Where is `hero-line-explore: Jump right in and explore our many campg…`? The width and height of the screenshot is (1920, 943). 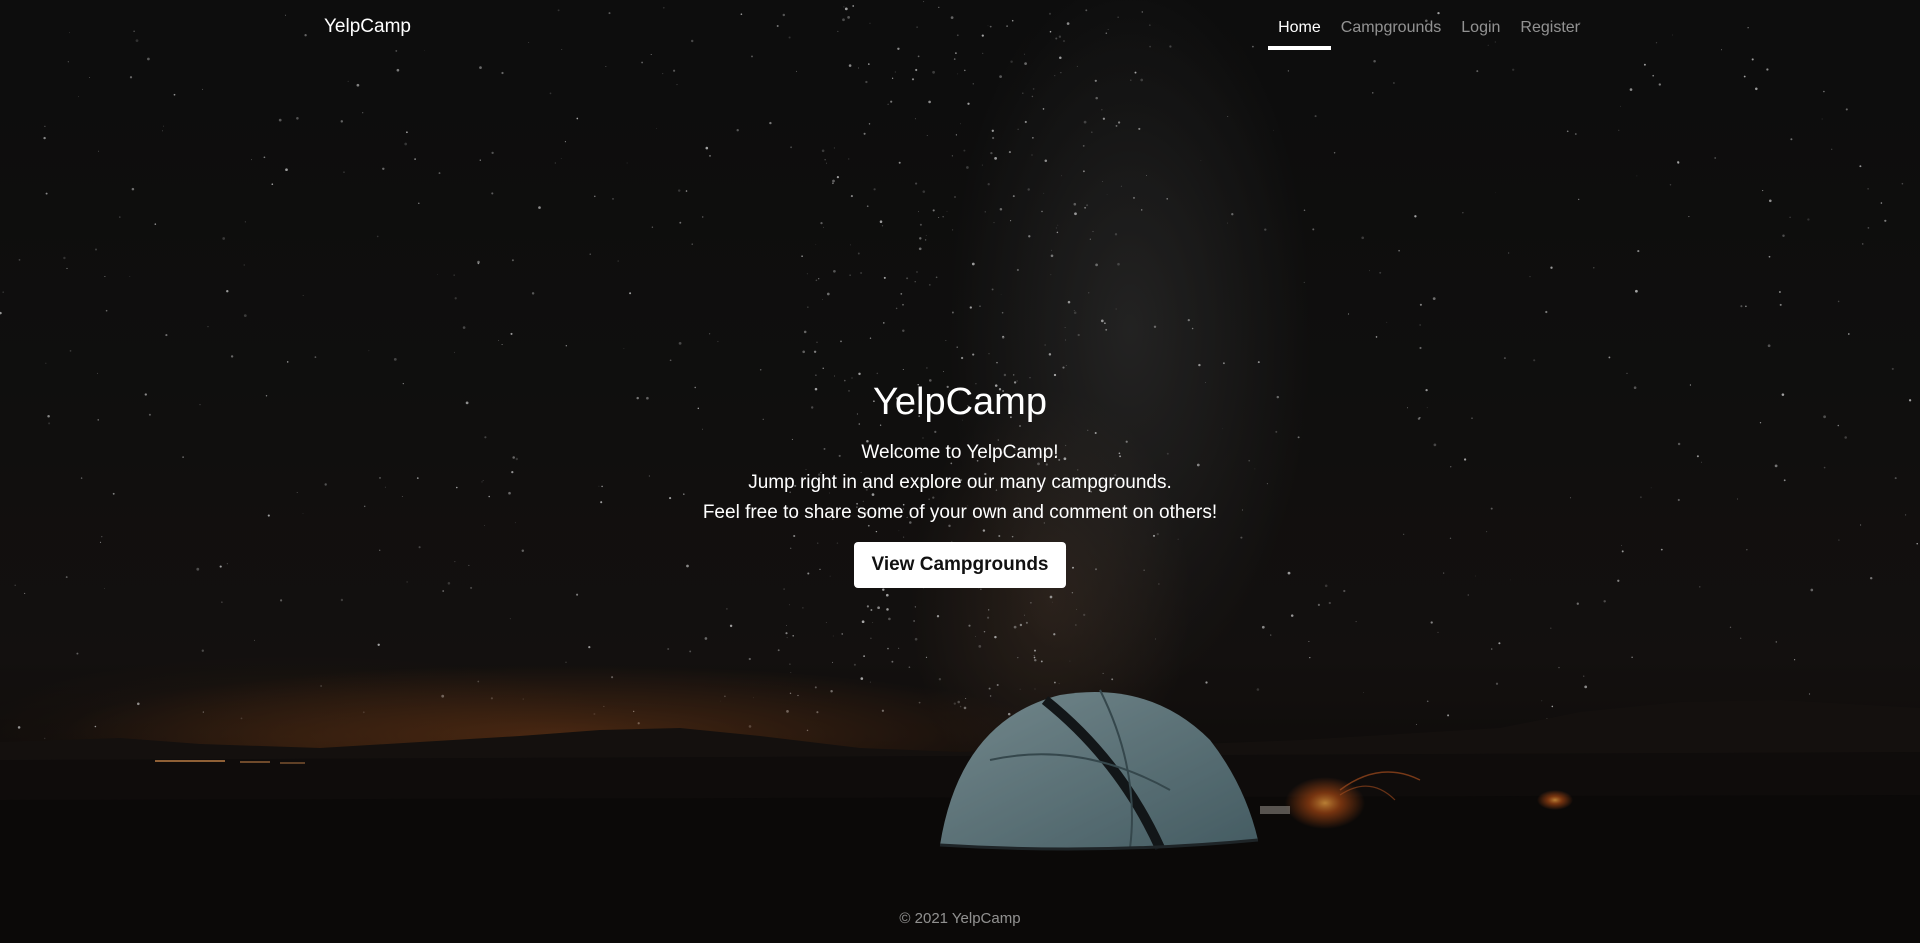
hero-line-explore: Jump right in and explore our many campg… is located at coordinates (960, 482).